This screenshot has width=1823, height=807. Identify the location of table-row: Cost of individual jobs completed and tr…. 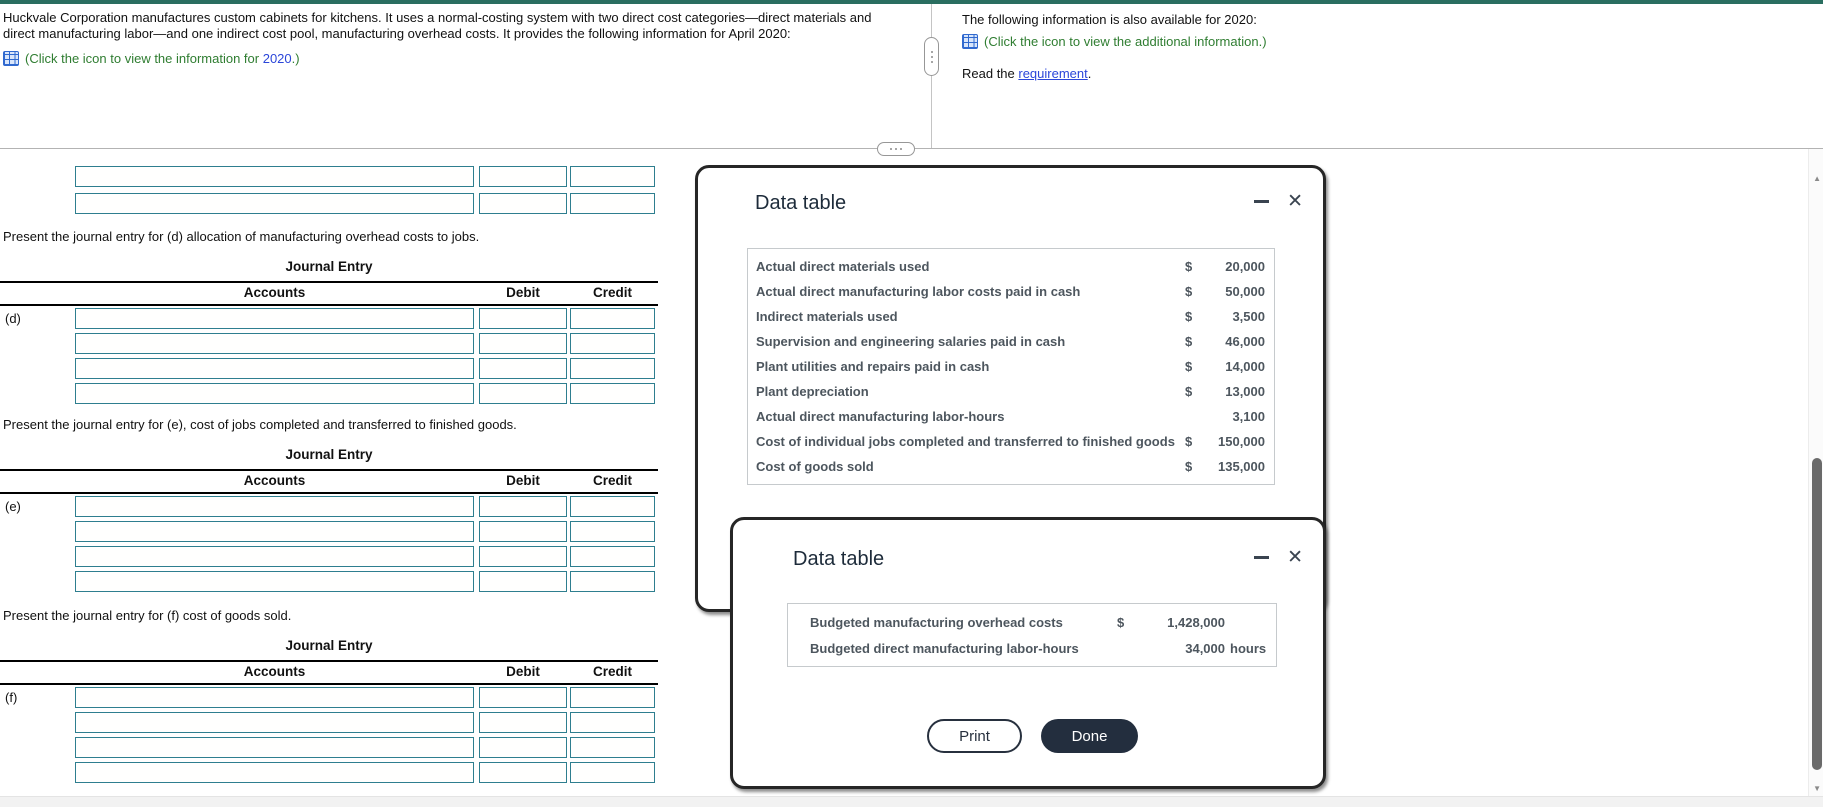
(1011, 441).